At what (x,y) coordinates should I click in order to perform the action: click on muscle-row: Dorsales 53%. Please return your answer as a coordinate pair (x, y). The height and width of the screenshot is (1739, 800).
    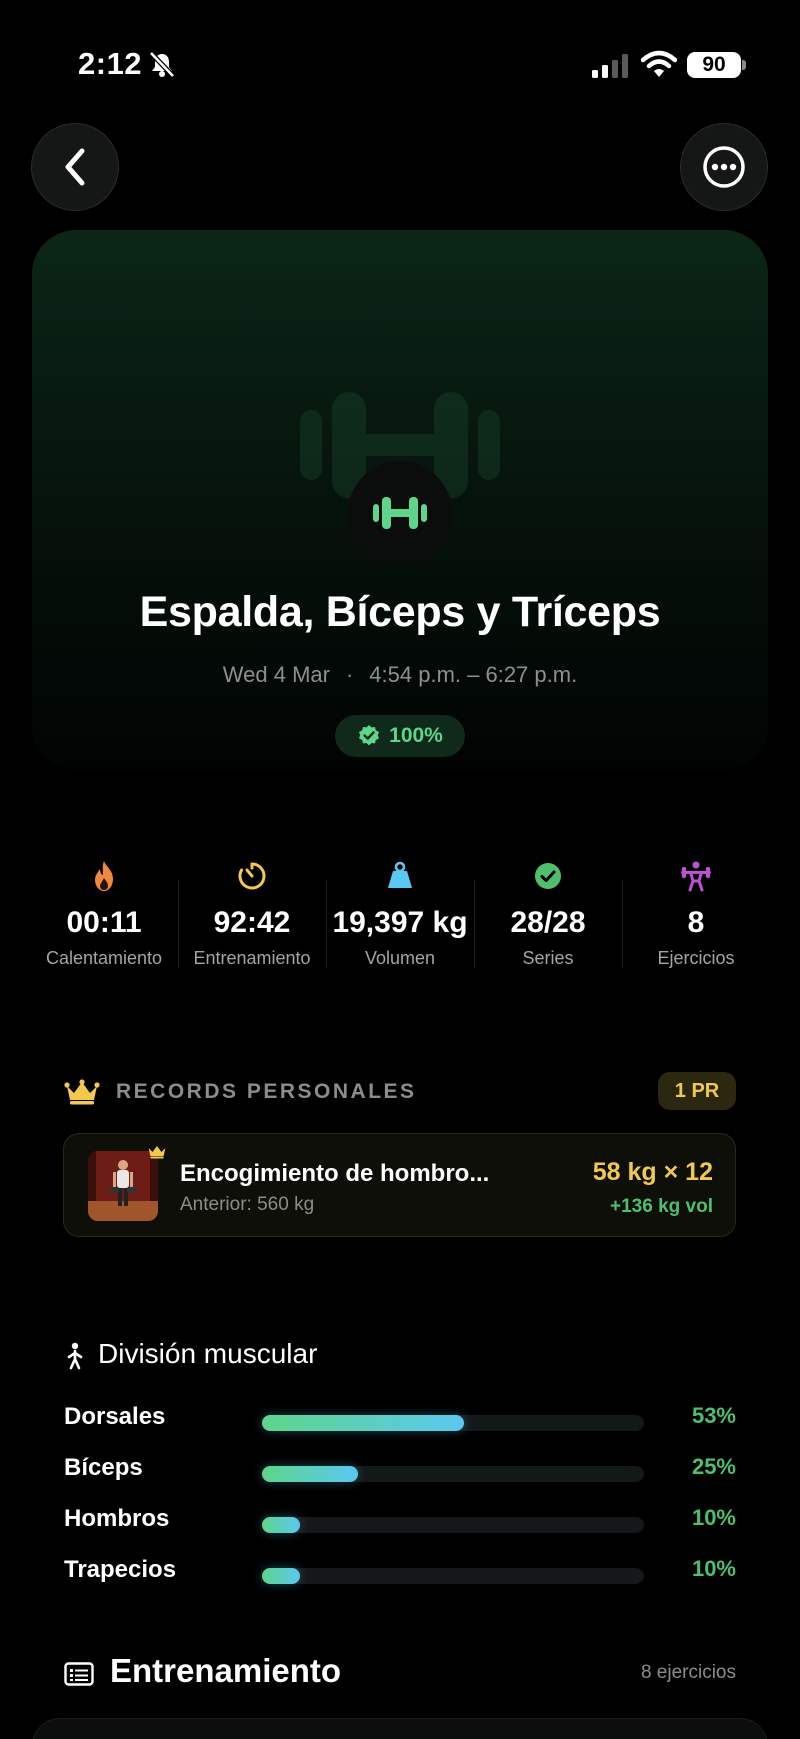
    Looking at the image, I should click on (400, 1417).